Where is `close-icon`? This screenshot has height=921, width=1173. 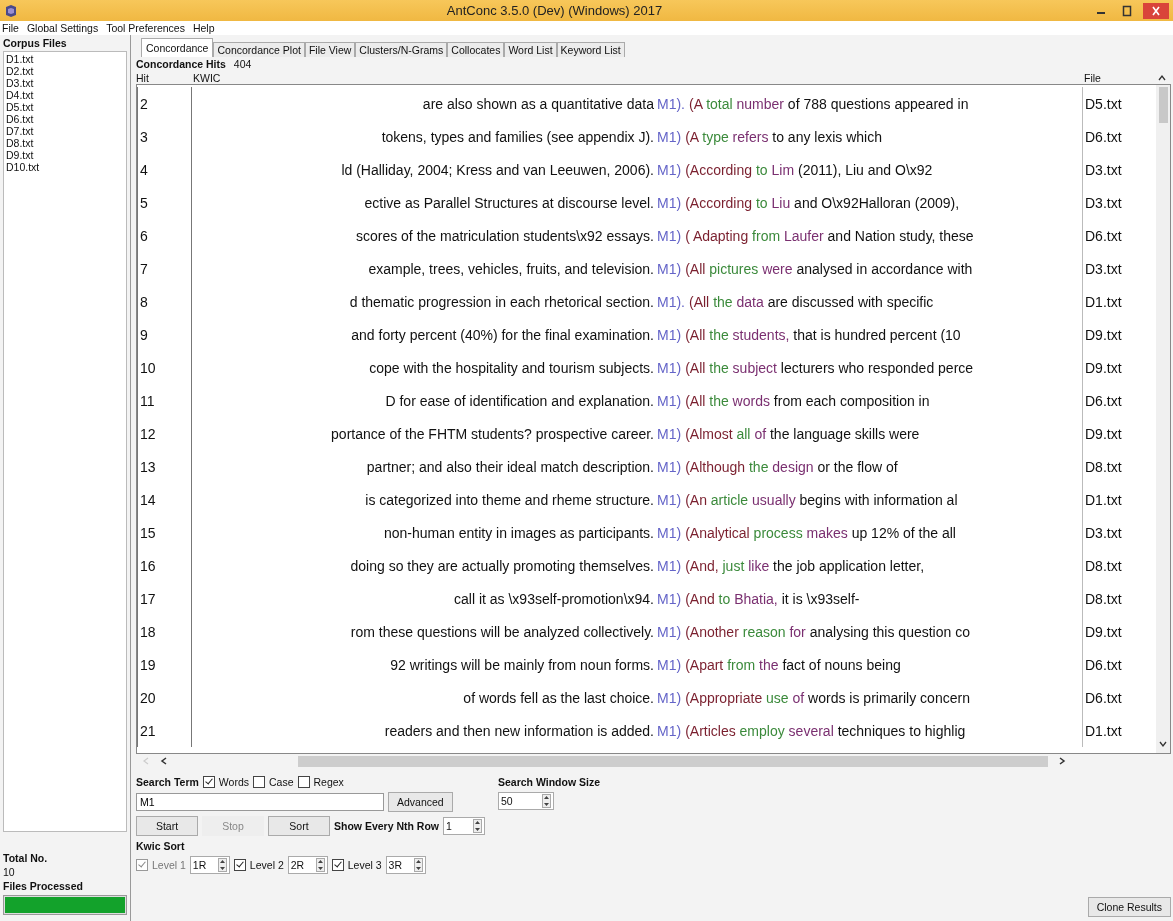
close-icon is located at coordinates (1156, 10).